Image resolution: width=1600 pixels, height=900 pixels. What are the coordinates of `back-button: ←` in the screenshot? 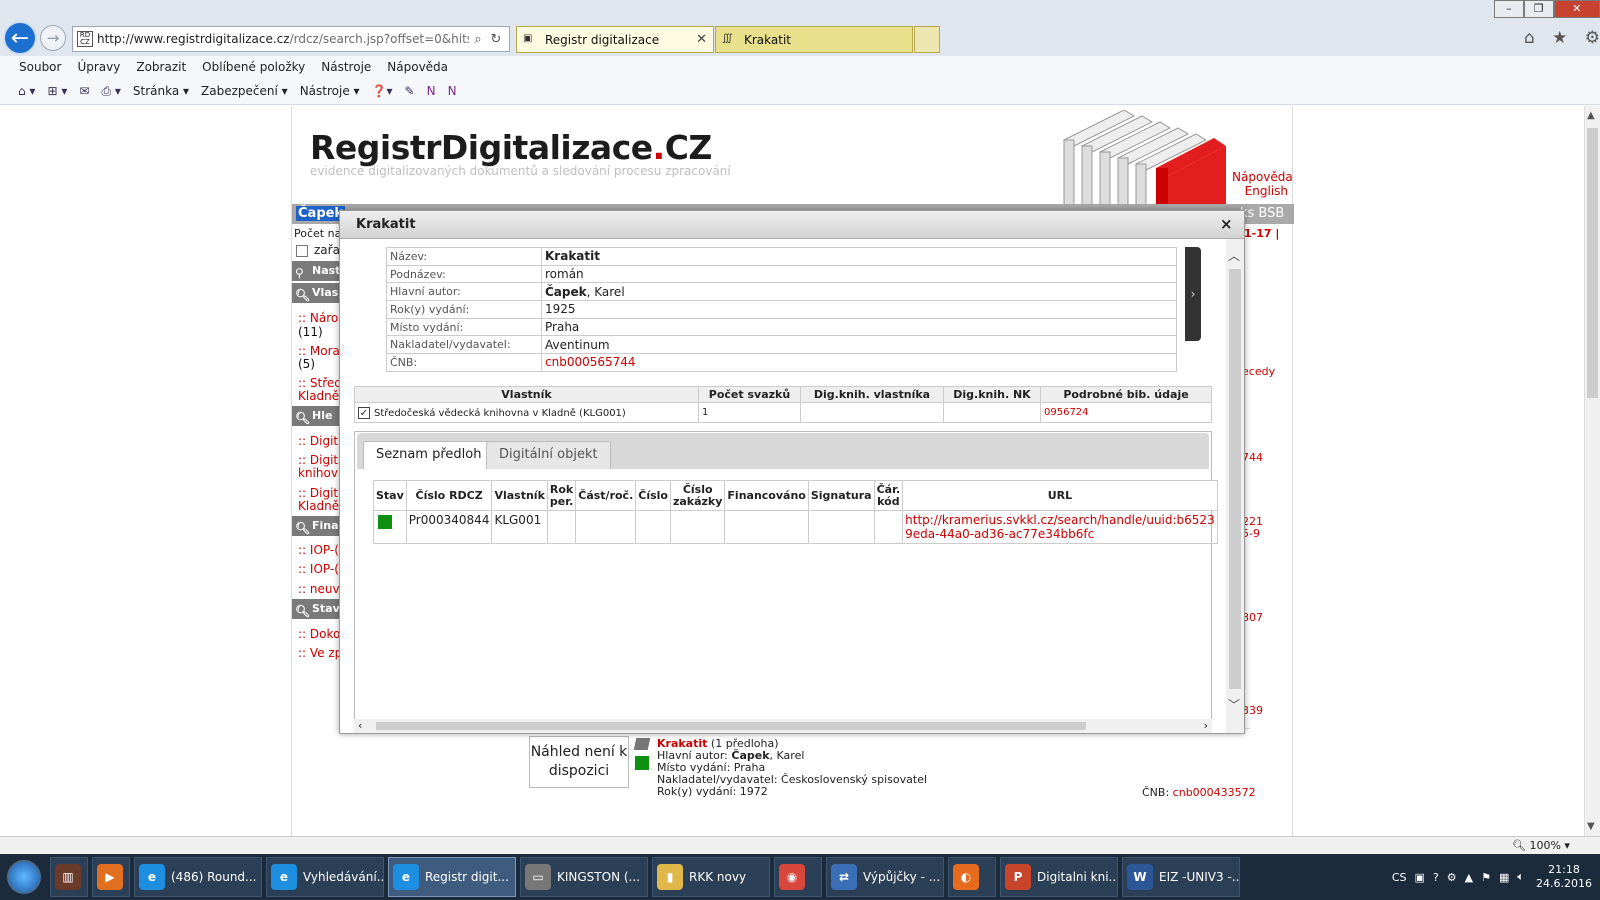 It's located at (20, 38).